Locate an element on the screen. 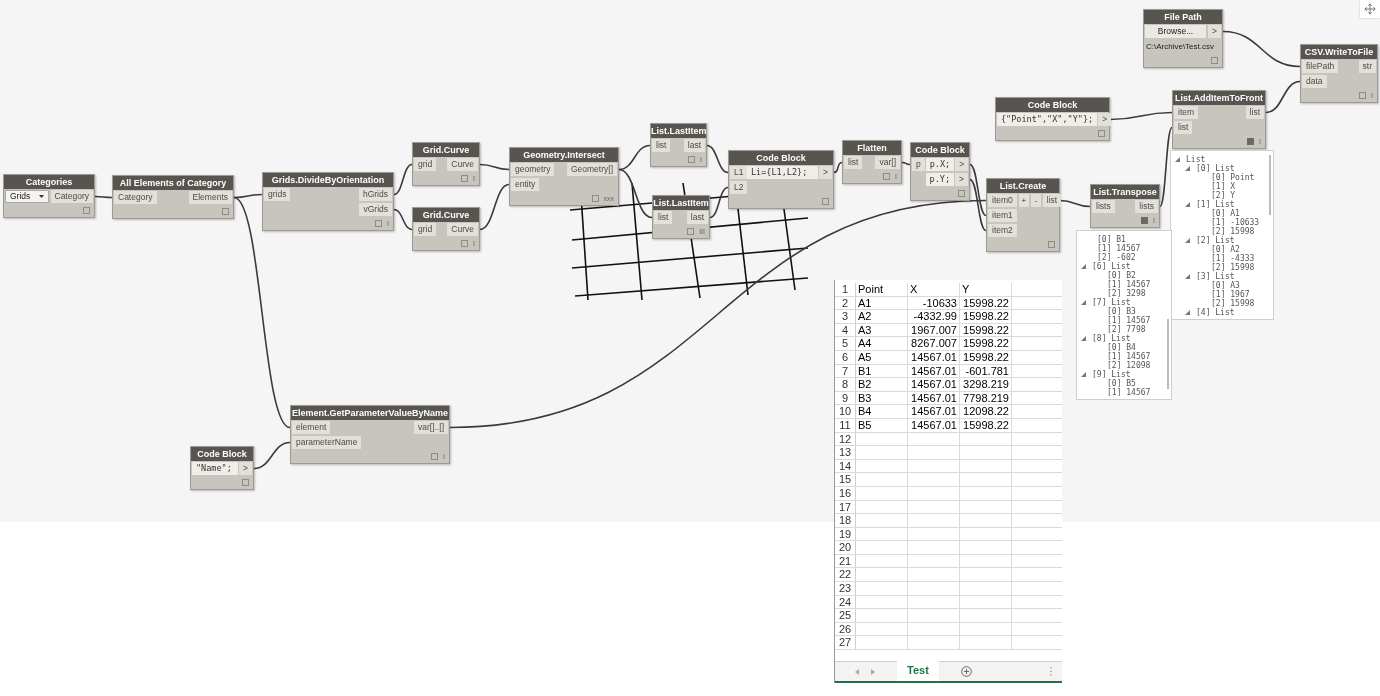  output-port: var[] is located at coordinates (887, 162).